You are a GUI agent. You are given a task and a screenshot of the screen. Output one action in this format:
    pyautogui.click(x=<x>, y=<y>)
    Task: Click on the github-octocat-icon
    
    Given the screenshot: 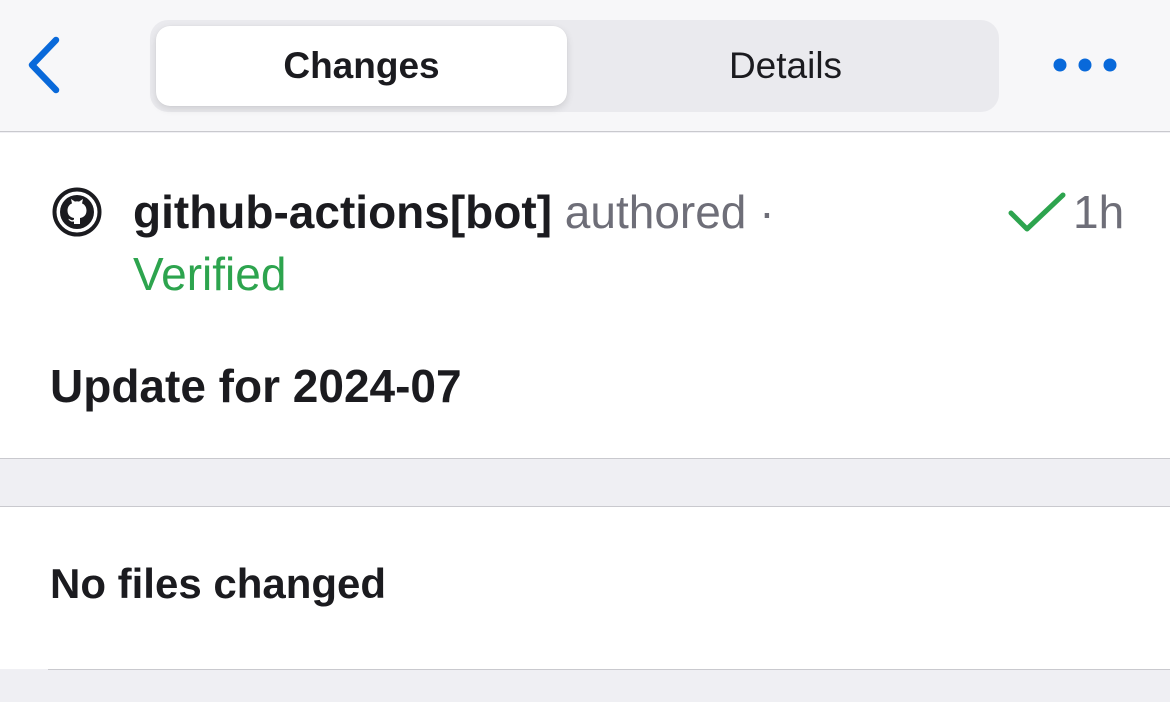 What is the action you would take?
    pyautogui.click(x=77, y=212)
    